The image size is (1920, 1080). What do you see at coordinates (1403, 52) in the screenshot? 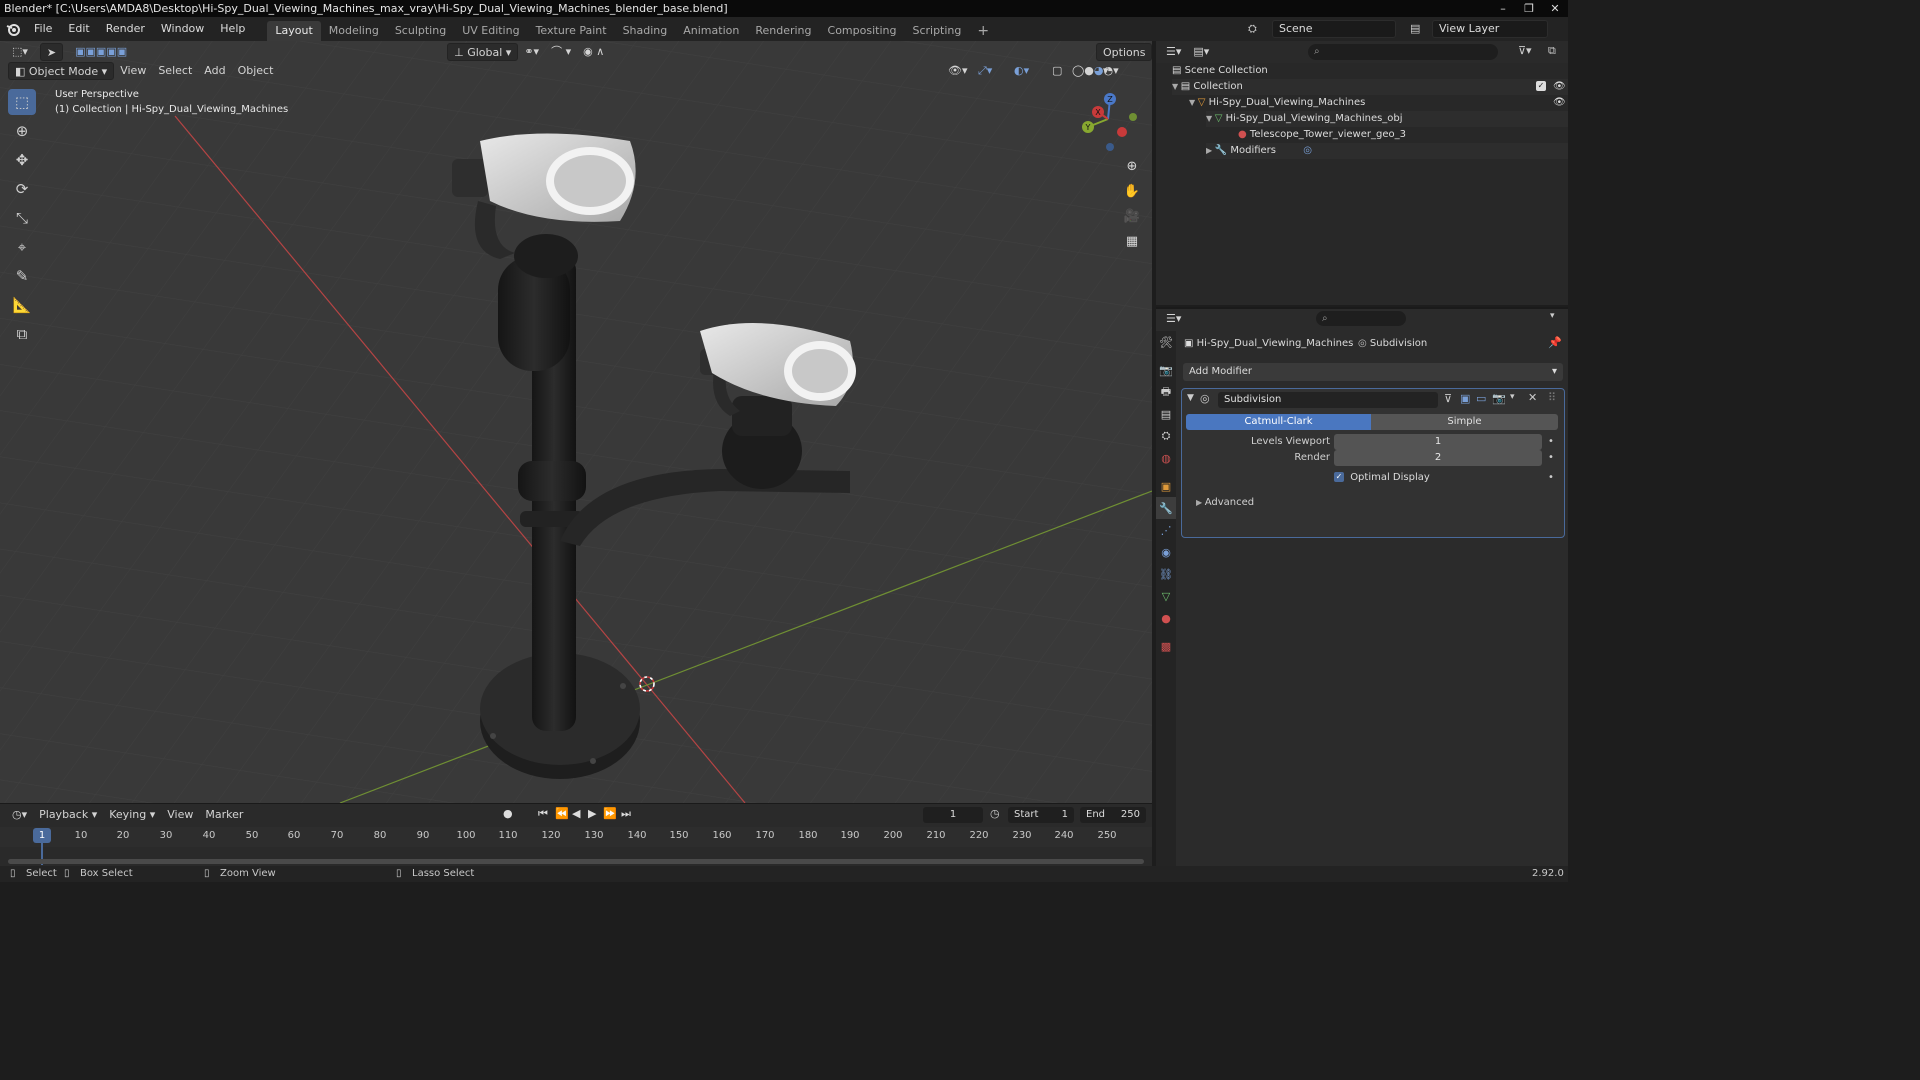
I see `outliner-search-input: ⌕` at bounding box center [1403, 52].